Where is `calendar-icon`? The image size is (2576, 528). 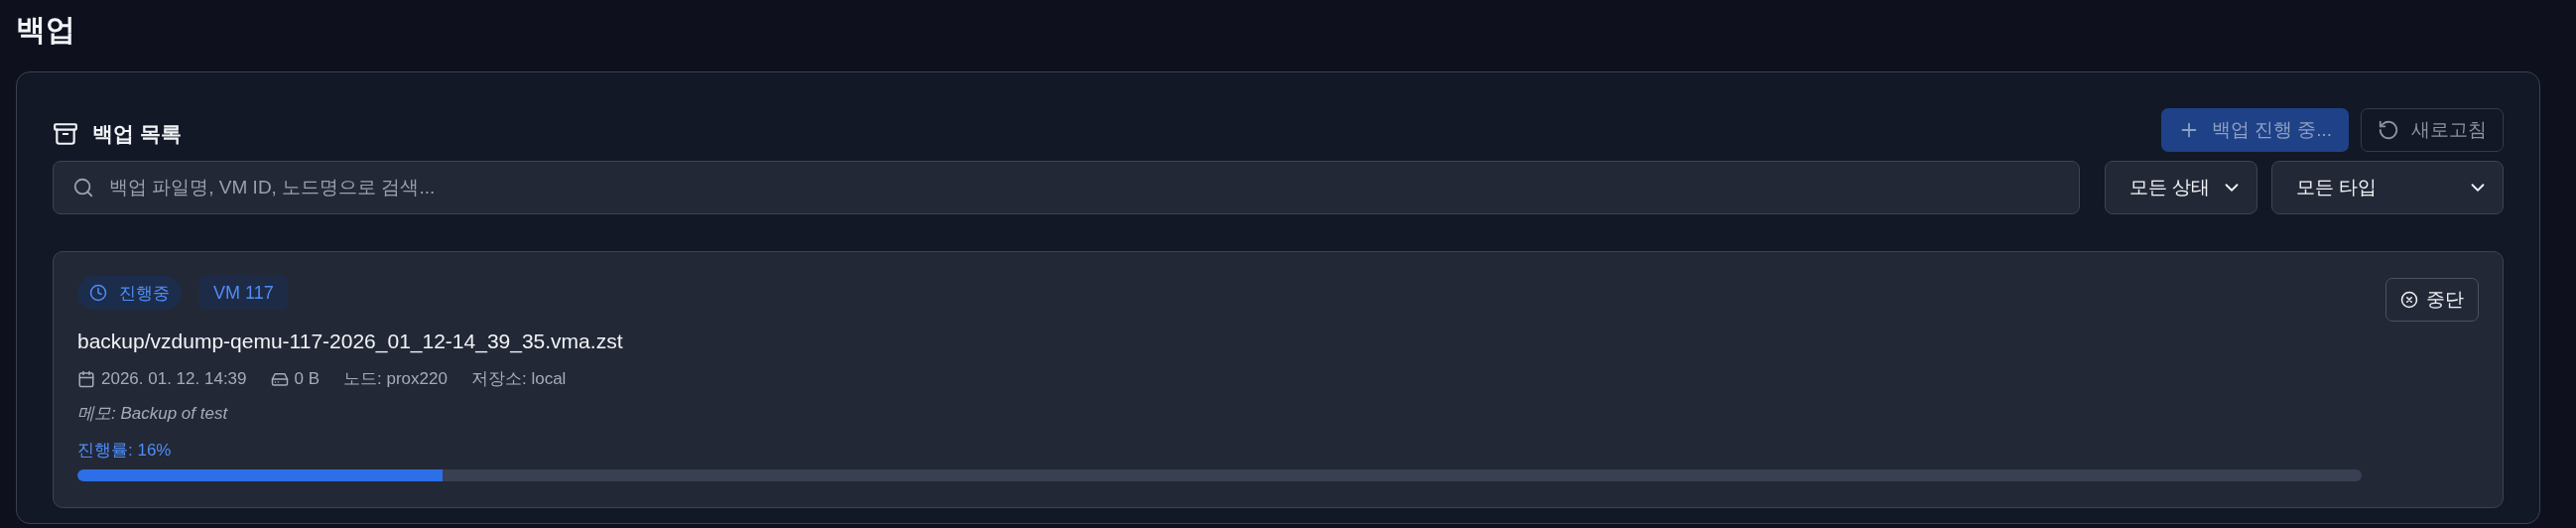 calendar-icon is located at coordinates (86, 378).